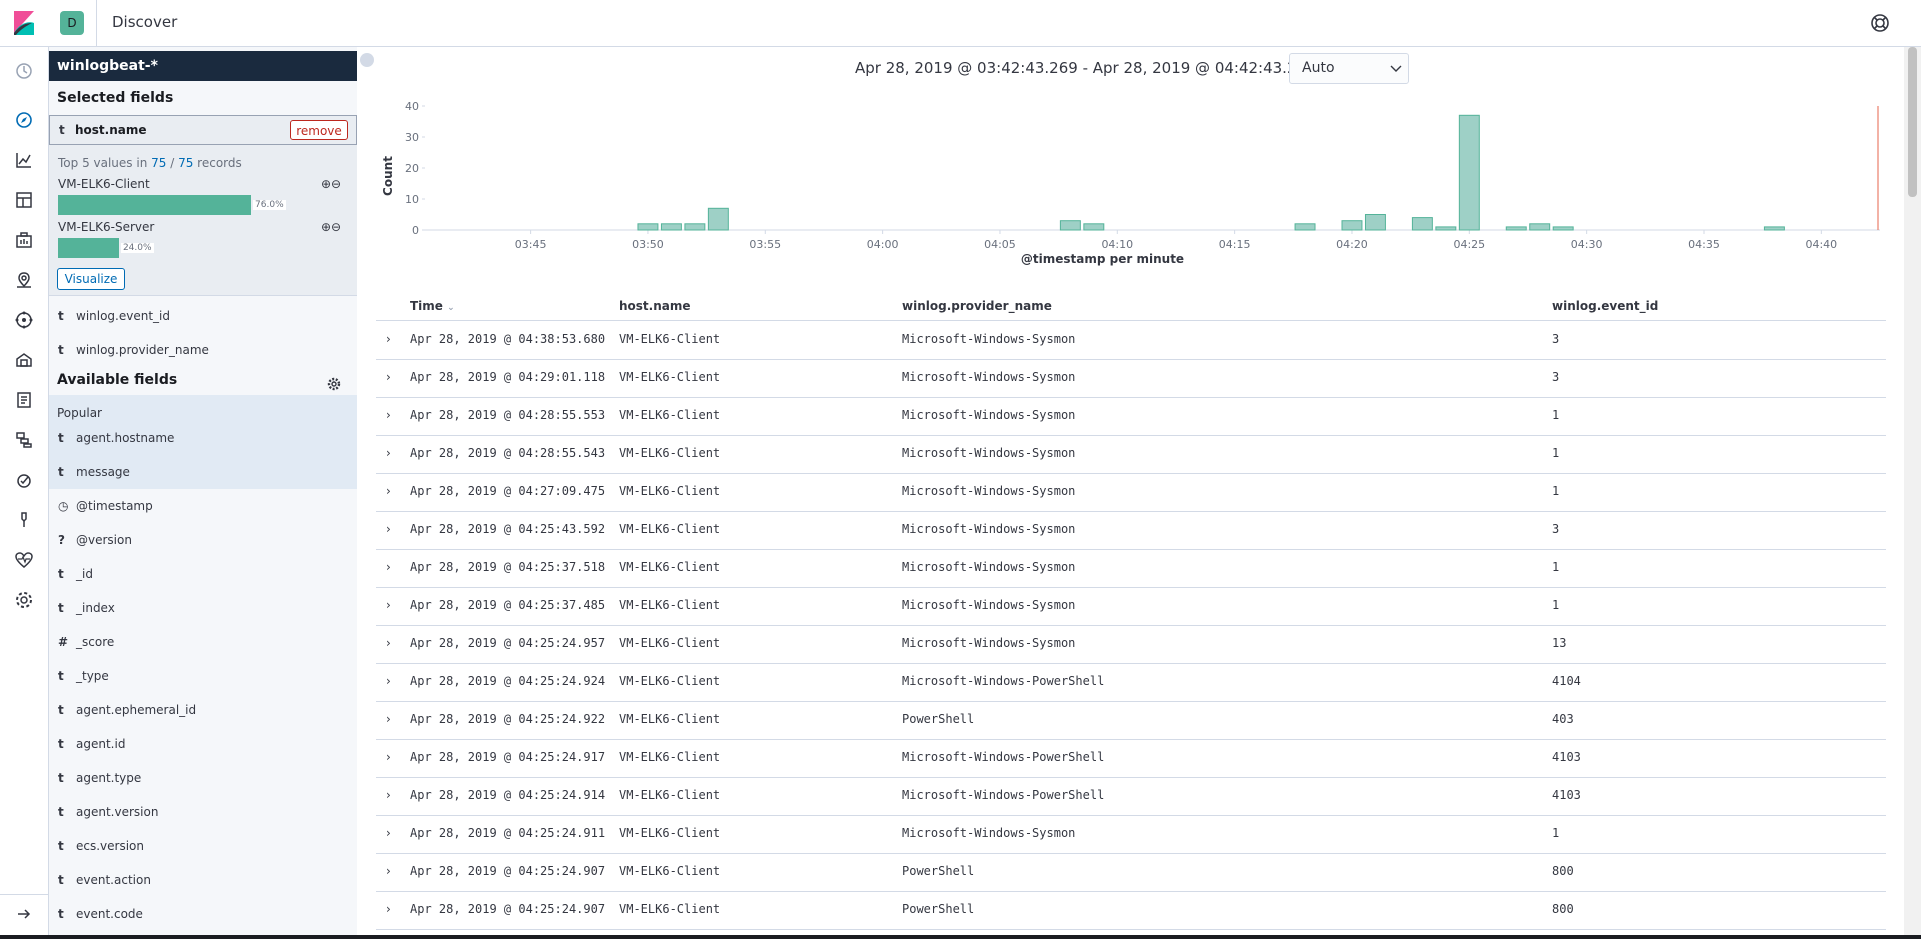 The image size is (1921, 939). What do you see at coordinates (24, 400) in the screenshot?
I see `logs-icon` at bounding box center [24, 400].